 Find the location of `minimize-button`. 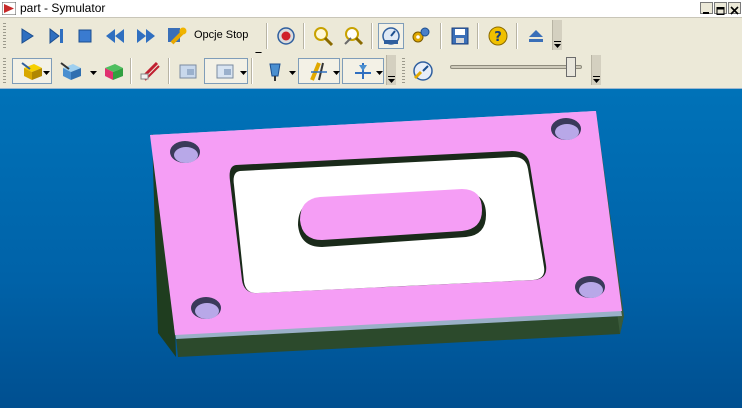

minimize-button is located at coordinates (706, 8).